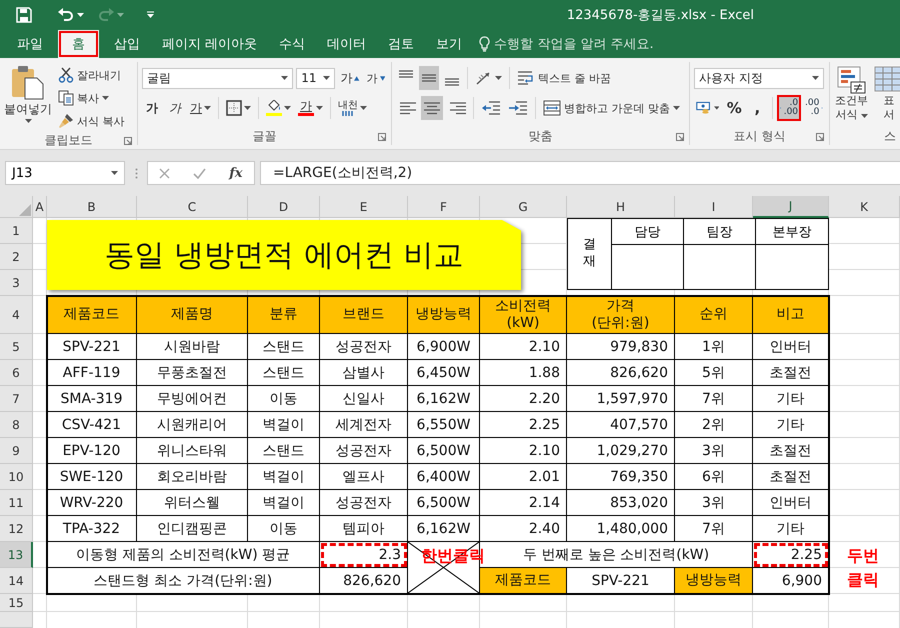 The width and height of the screenshot is (900, 628). What do you see at coordinates (714, 425) in the screenshot?
I see `table-cell: 2위` at bounding box center [714, 425].